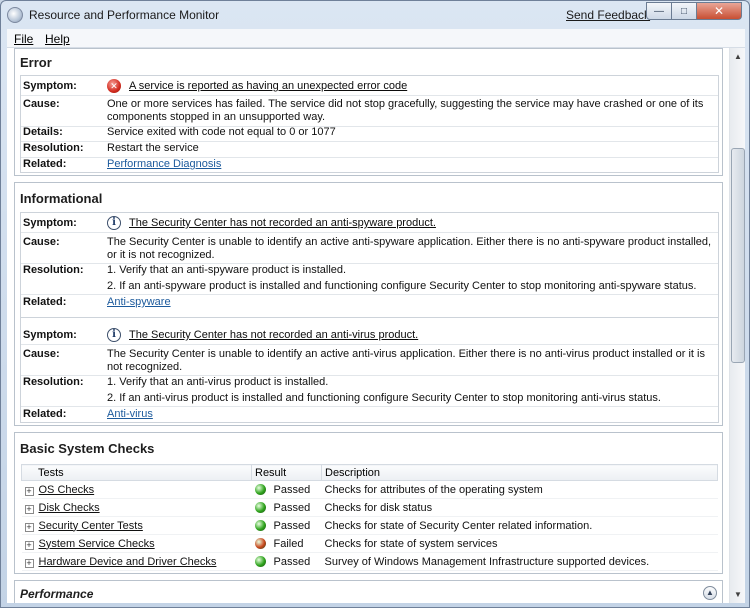  Describe the element at coordinates (136, 489) in the screenshot. I see `check-test-cell: + OS Checks` at that location.